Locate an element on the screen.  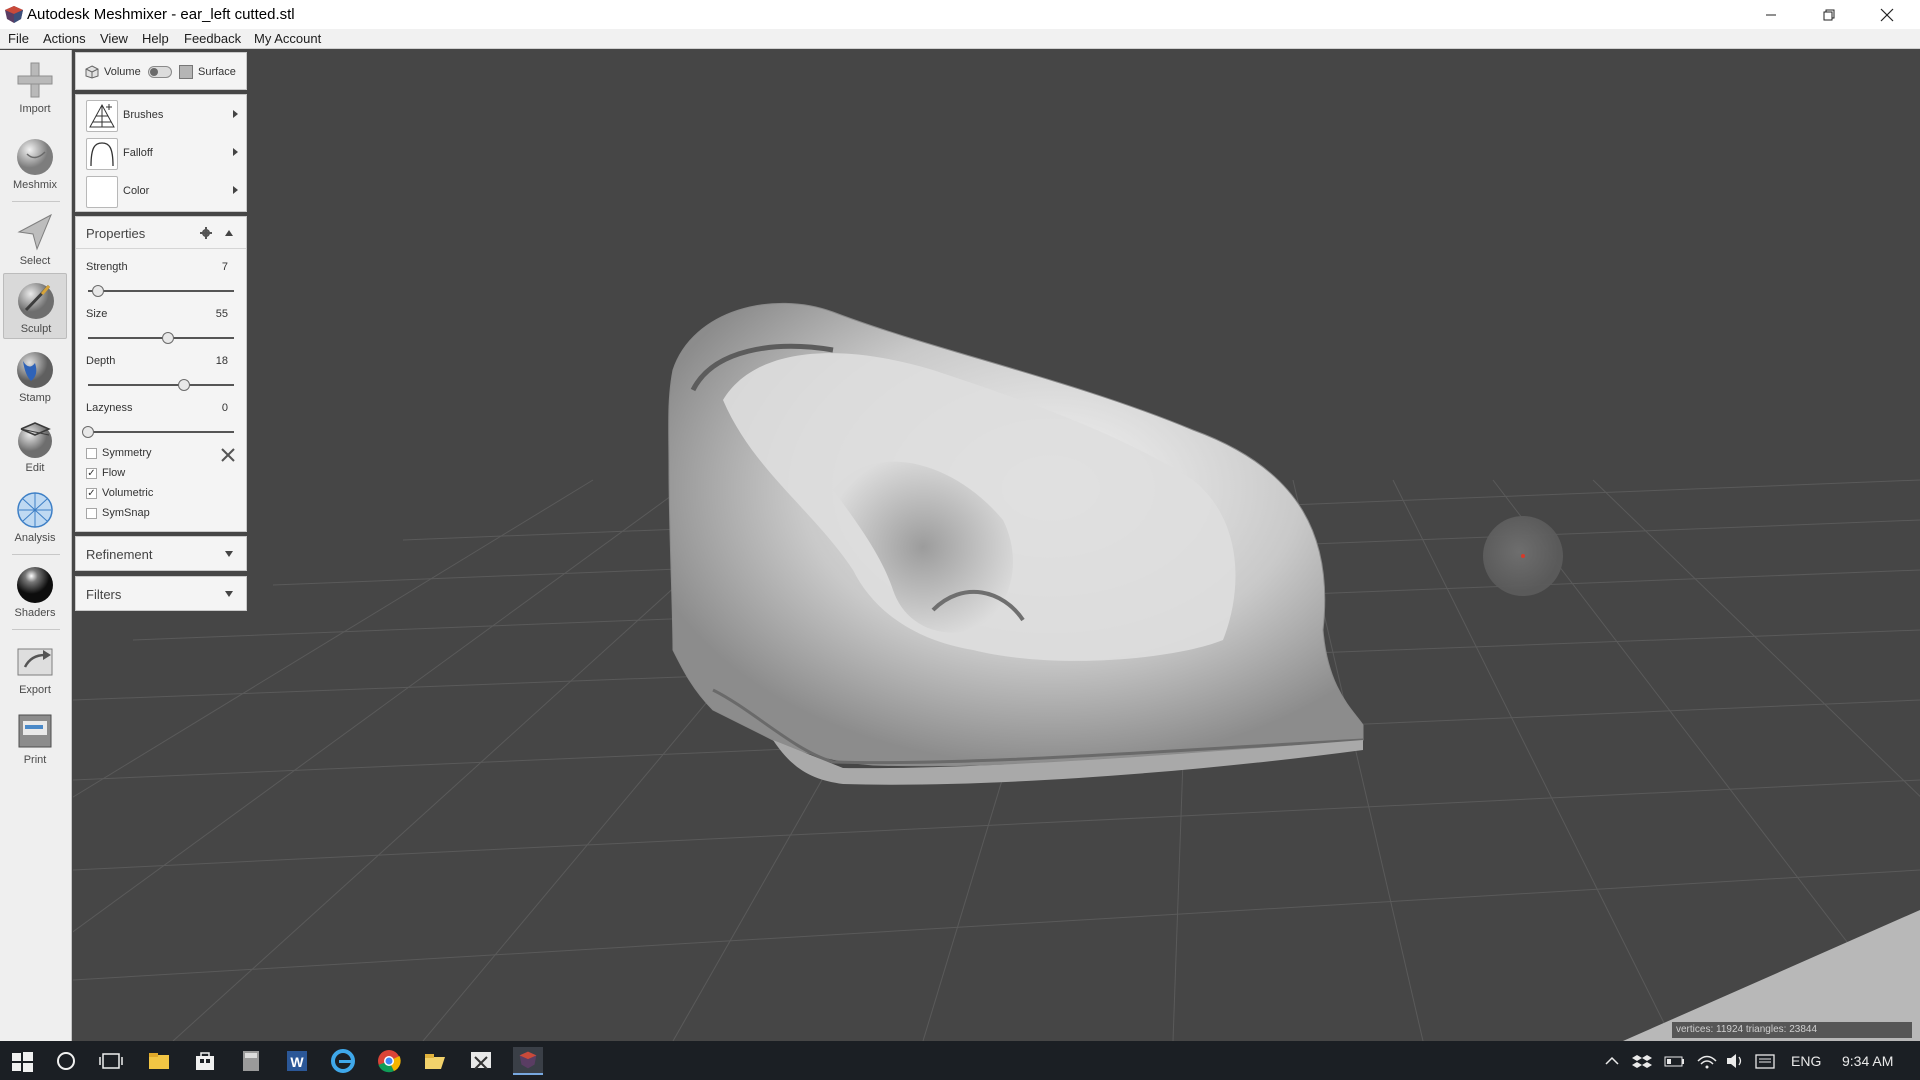
flow-checkbox: ✓ Flow is located at coordinates (161, 474).